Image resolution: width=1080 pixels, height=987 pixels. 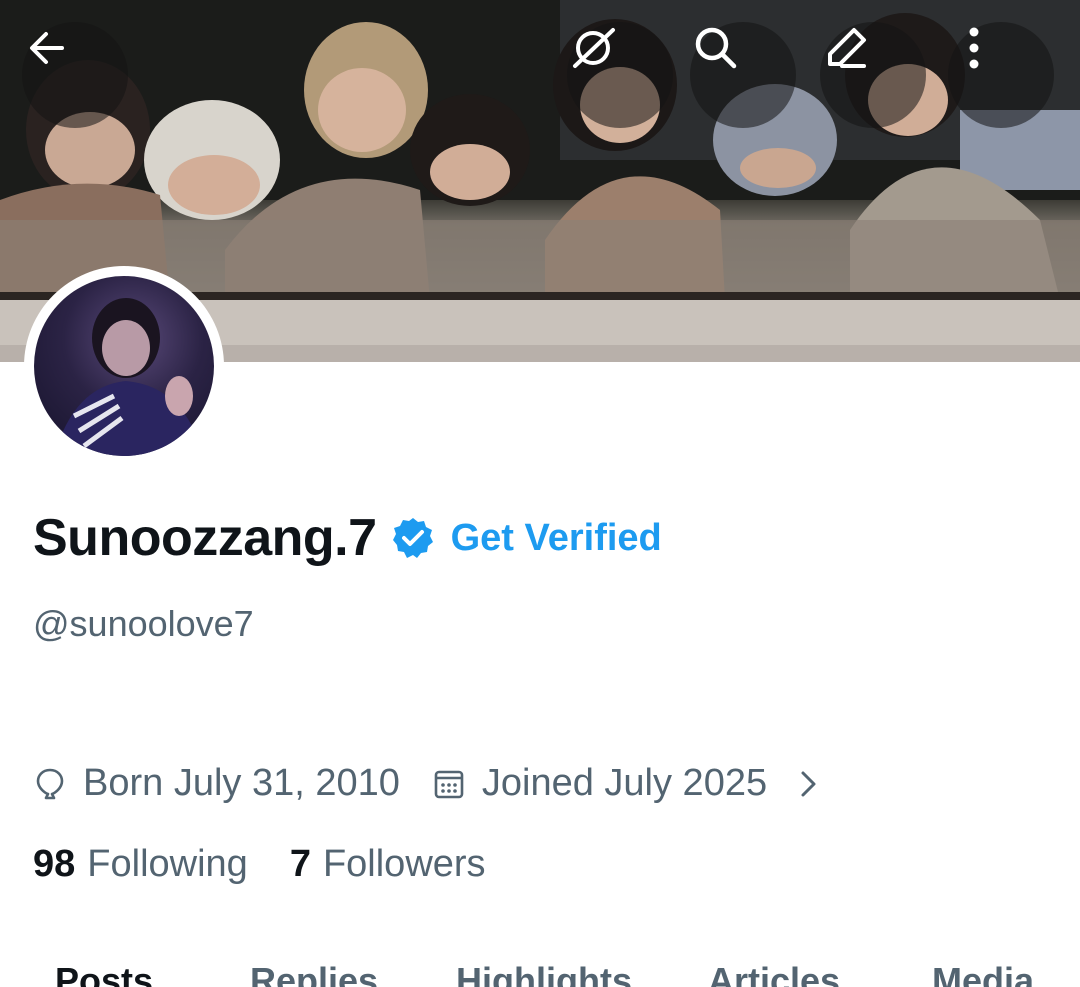 I want to click on balloon-icon, so click(x=50, y=783).